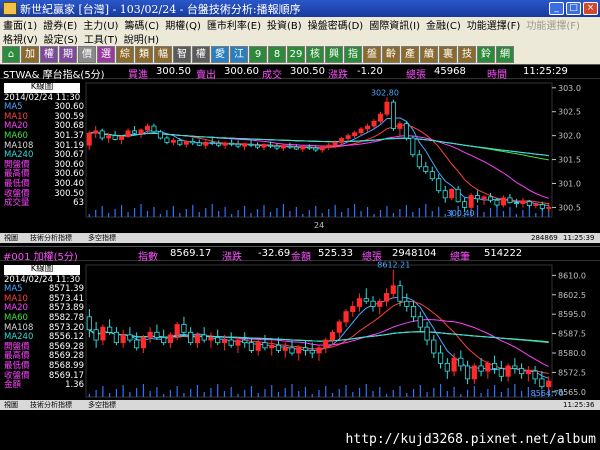 The width and height of the screenshot is (600, 450). What do you see at coordinates (470, 439) in the screenshot?
I see `album-url: http://kujd3268.pixnet.net/album` at bounding box center [470, 439].